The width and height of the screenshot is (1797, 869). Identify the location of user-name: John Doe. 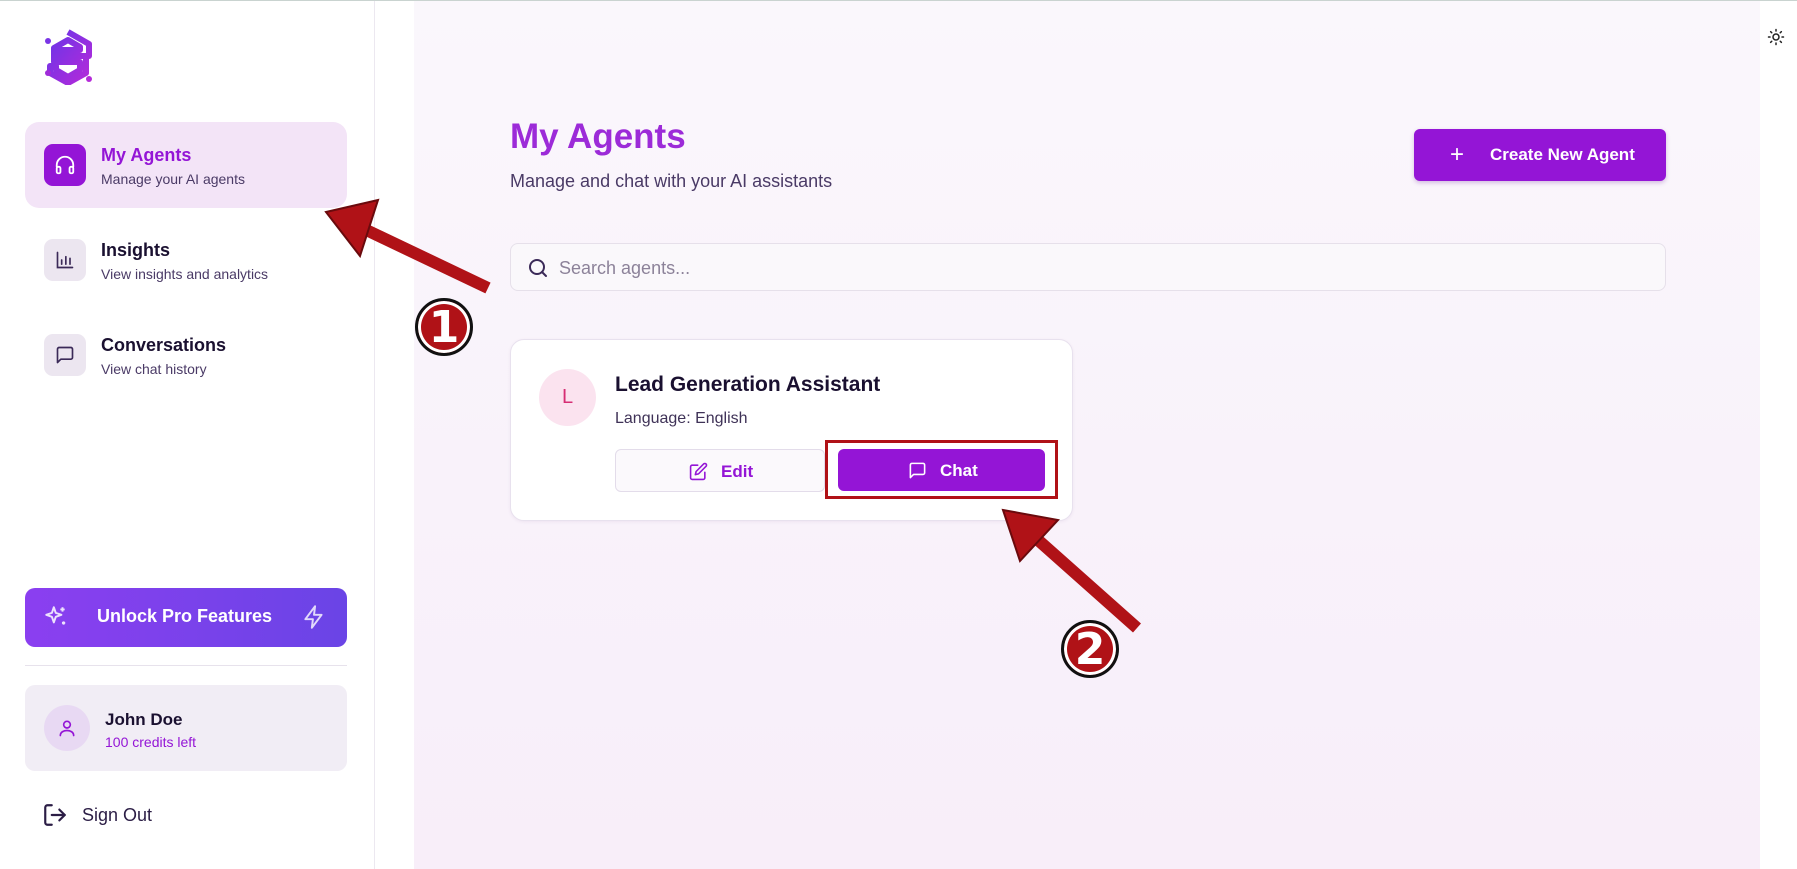
(144, 719).